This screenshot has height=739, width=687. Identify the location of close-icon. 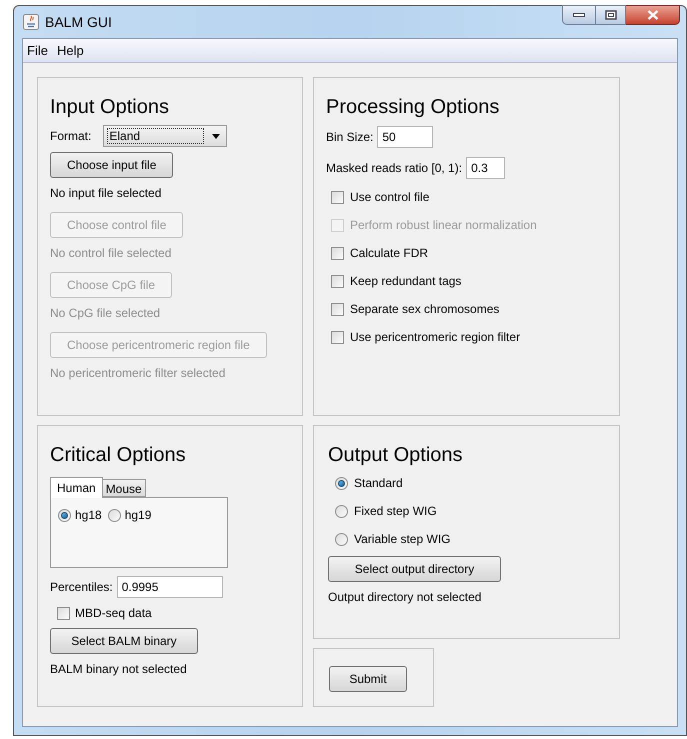
(652, 15).